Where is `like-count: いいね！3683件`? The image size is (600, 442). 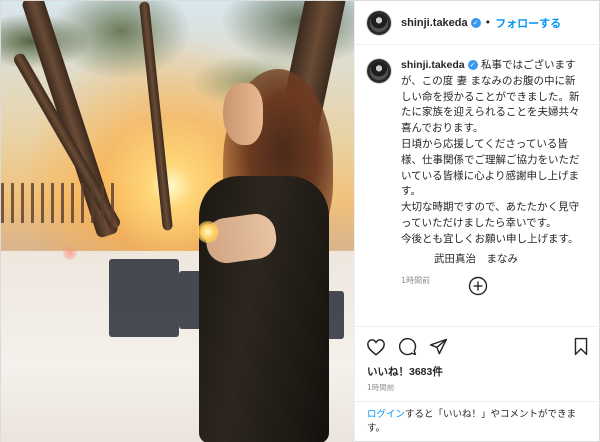
like-count: いいね！3683件 is located at coordinates (405, 371).